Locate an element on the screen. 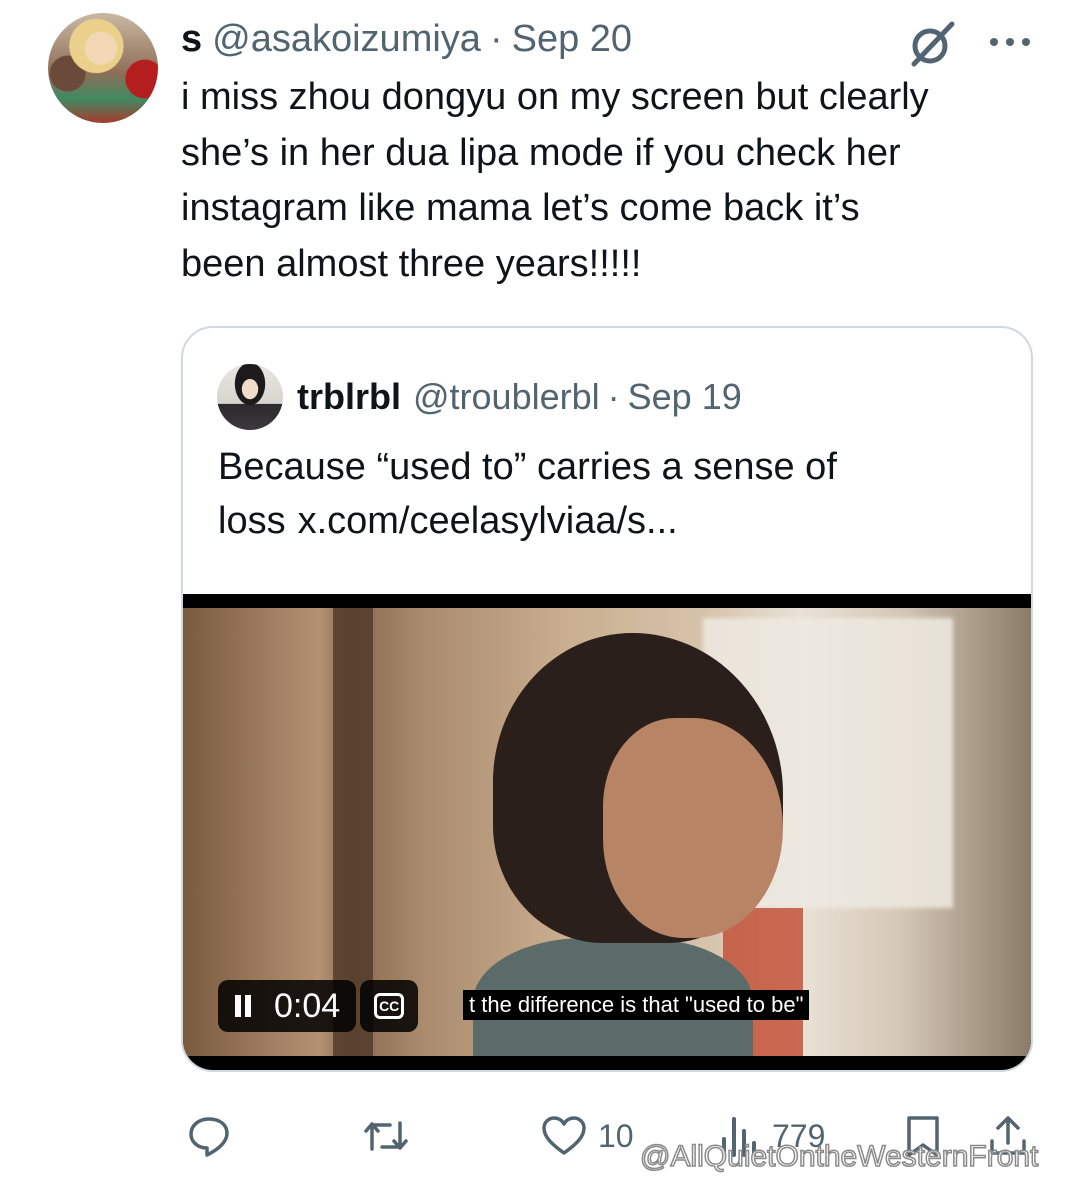  pause-icon is located at coordinates (243, 1006).